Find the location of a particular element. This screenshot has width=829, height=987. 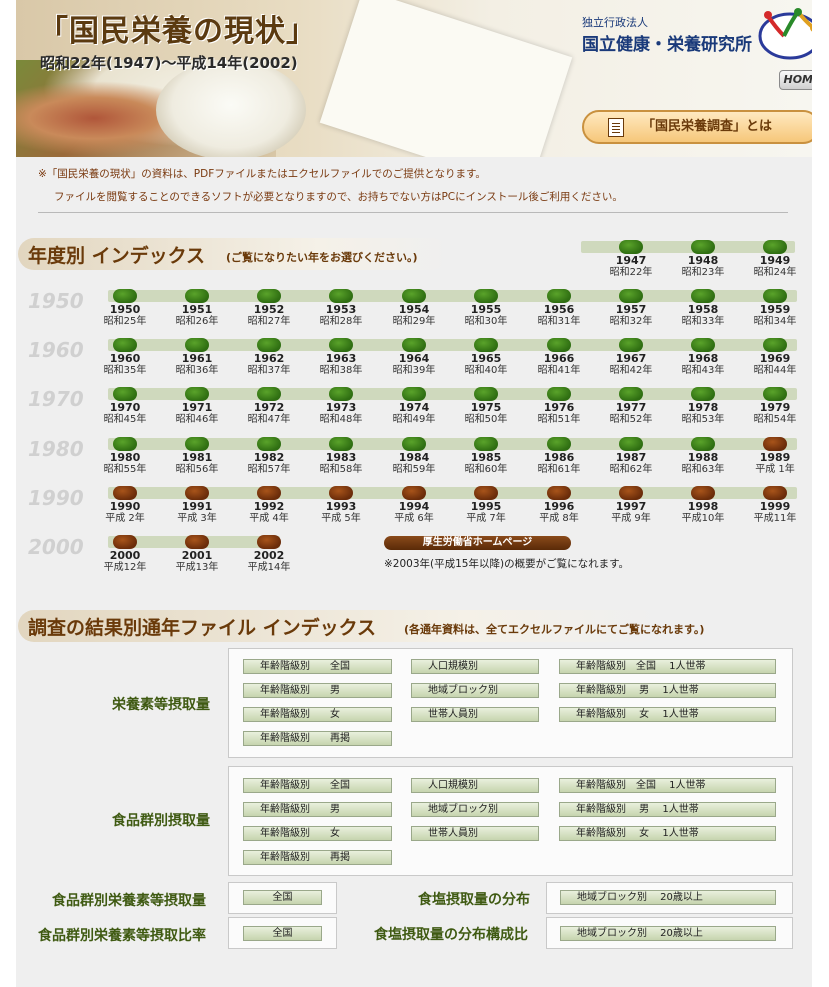

mhlw-homepage-link: 厚生労働省ホームページ is located at coordinates (477, 543).